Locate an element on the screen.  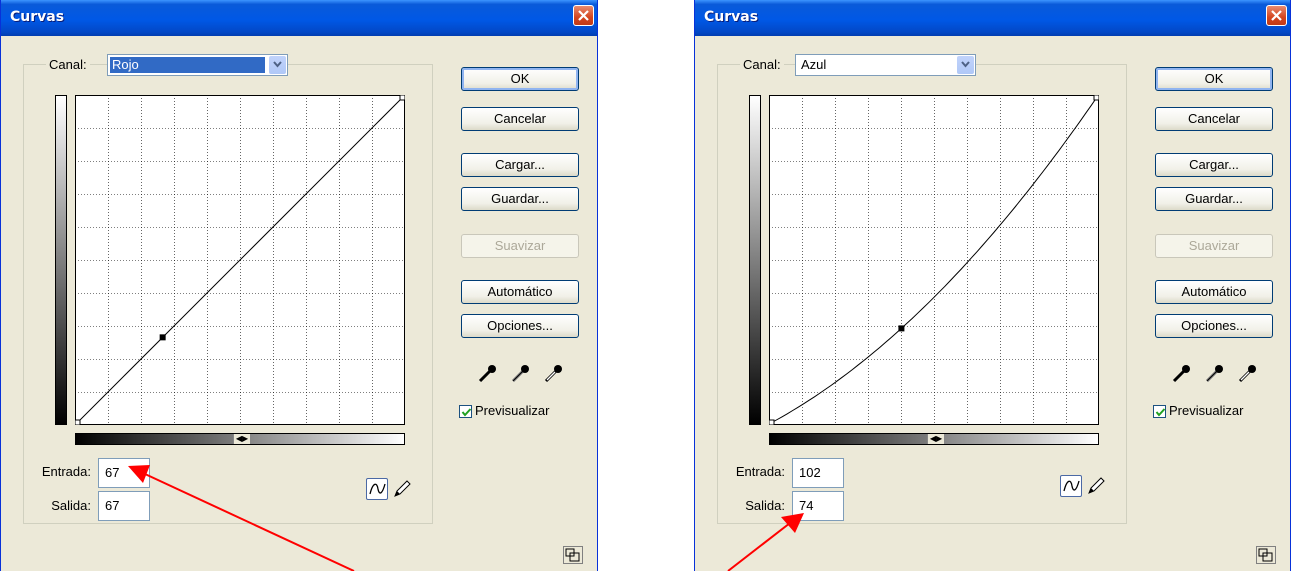
output-value: 74 is located at coordinates (806, 505).